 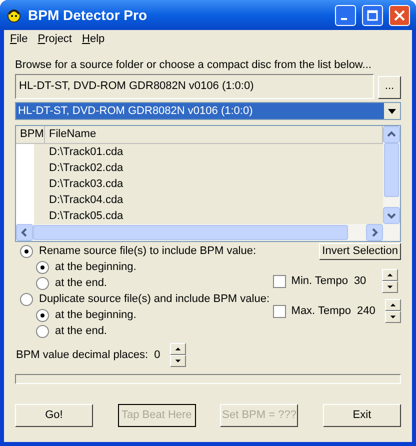 I want to click on list-row: D:\Track03.cda, so click(x=208, y=184).